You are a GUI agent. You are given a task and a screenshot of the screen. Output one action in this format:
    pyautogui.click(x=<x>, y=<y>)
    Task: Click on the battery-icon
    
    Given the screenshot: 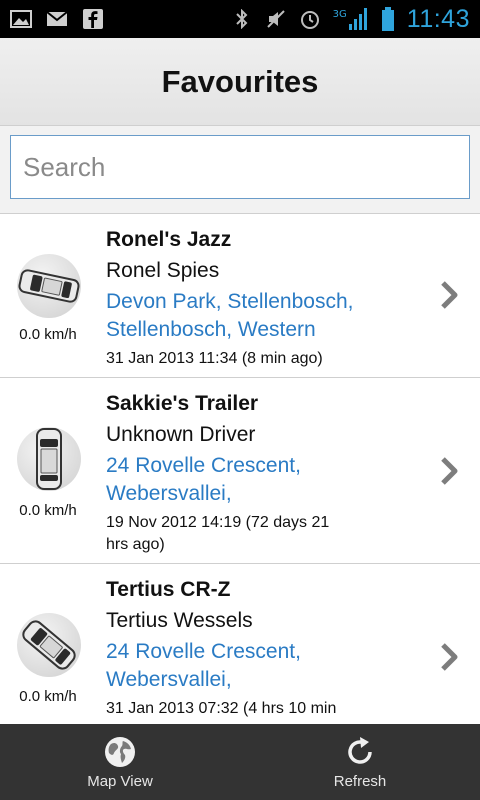 What is the action you would take?
    pyautogui.click(x=387, y=19)
    